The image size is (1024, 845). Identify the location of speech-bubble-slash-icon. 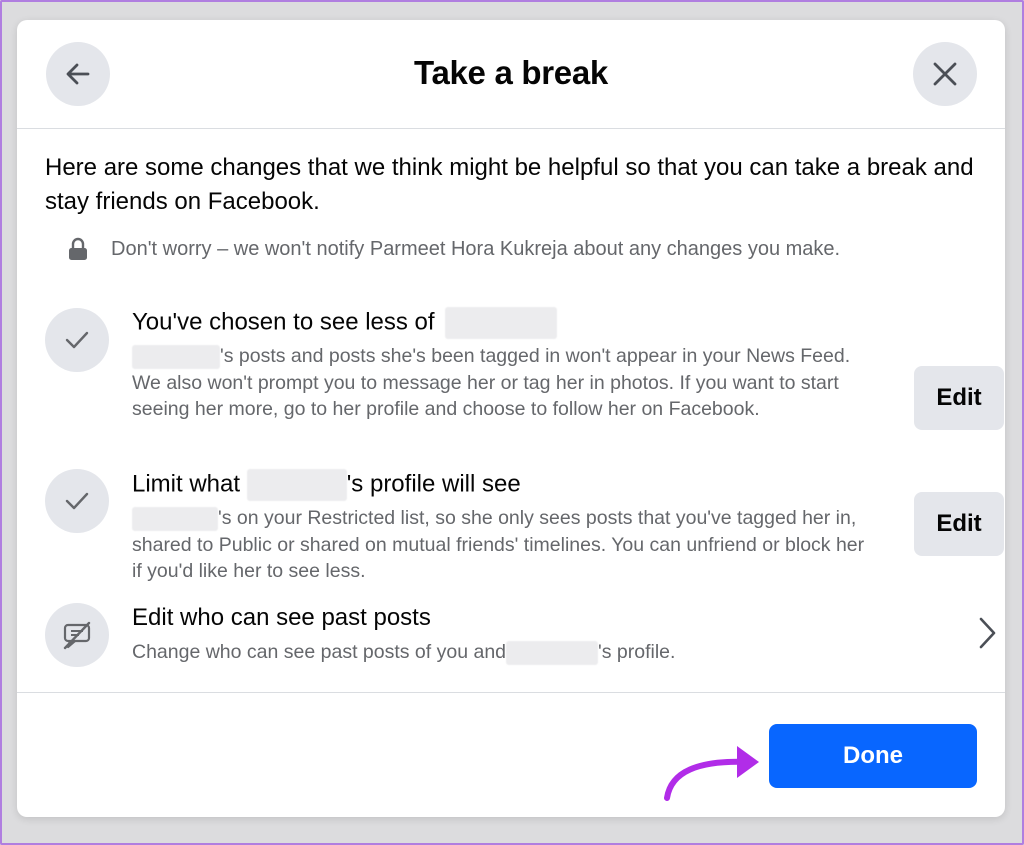
(77, 635).